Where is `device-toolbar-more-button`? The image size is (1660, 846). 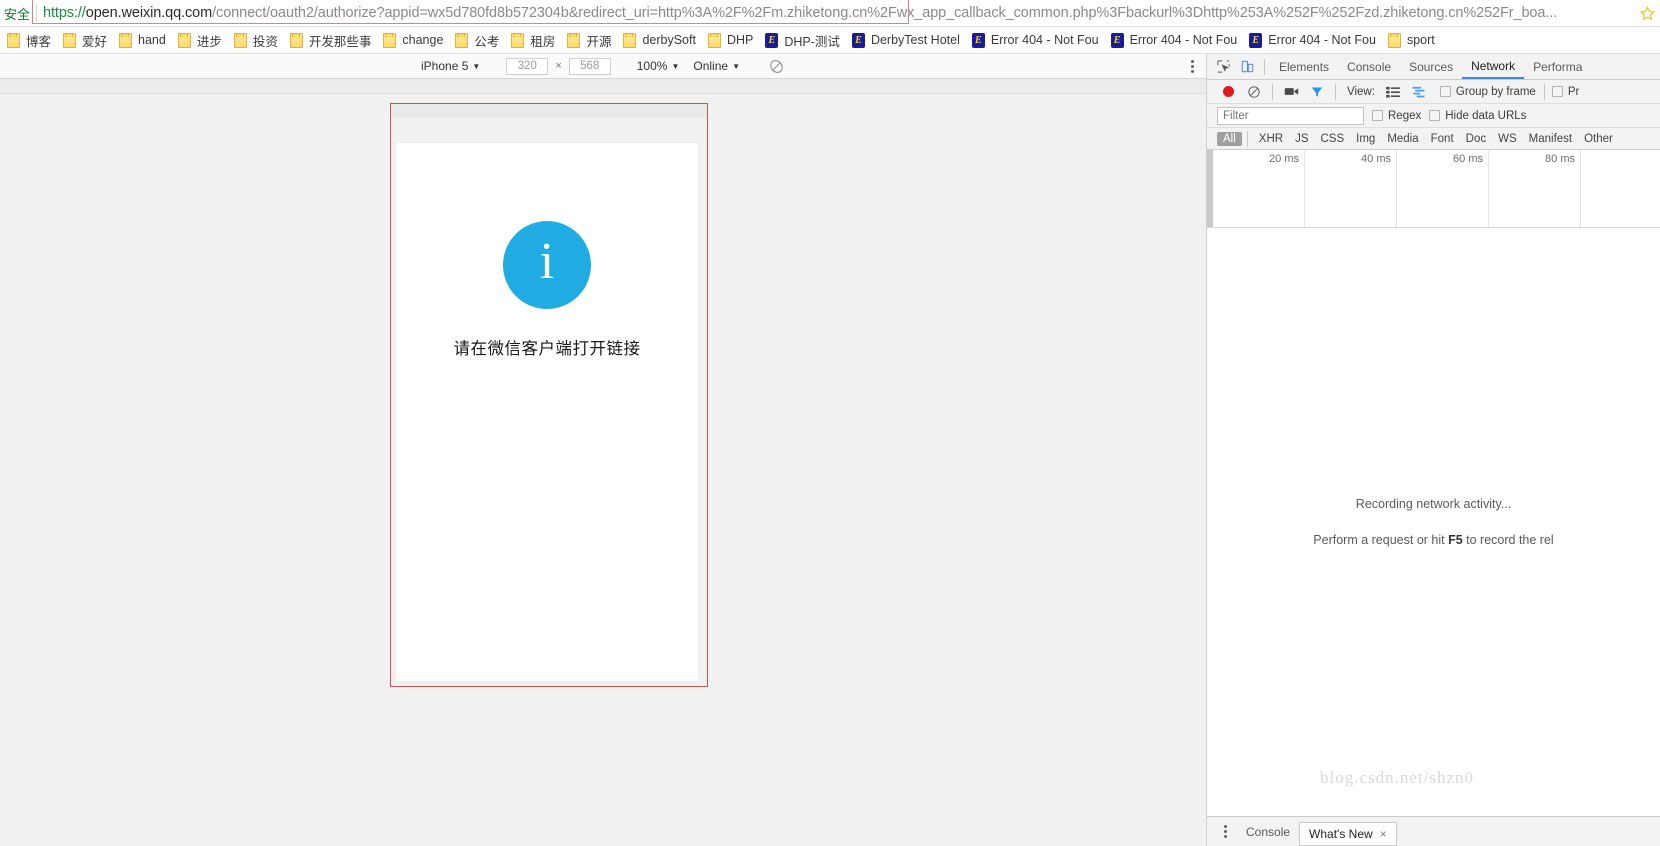
device-toolbar-more-button is located at coordinates (1192, 66).